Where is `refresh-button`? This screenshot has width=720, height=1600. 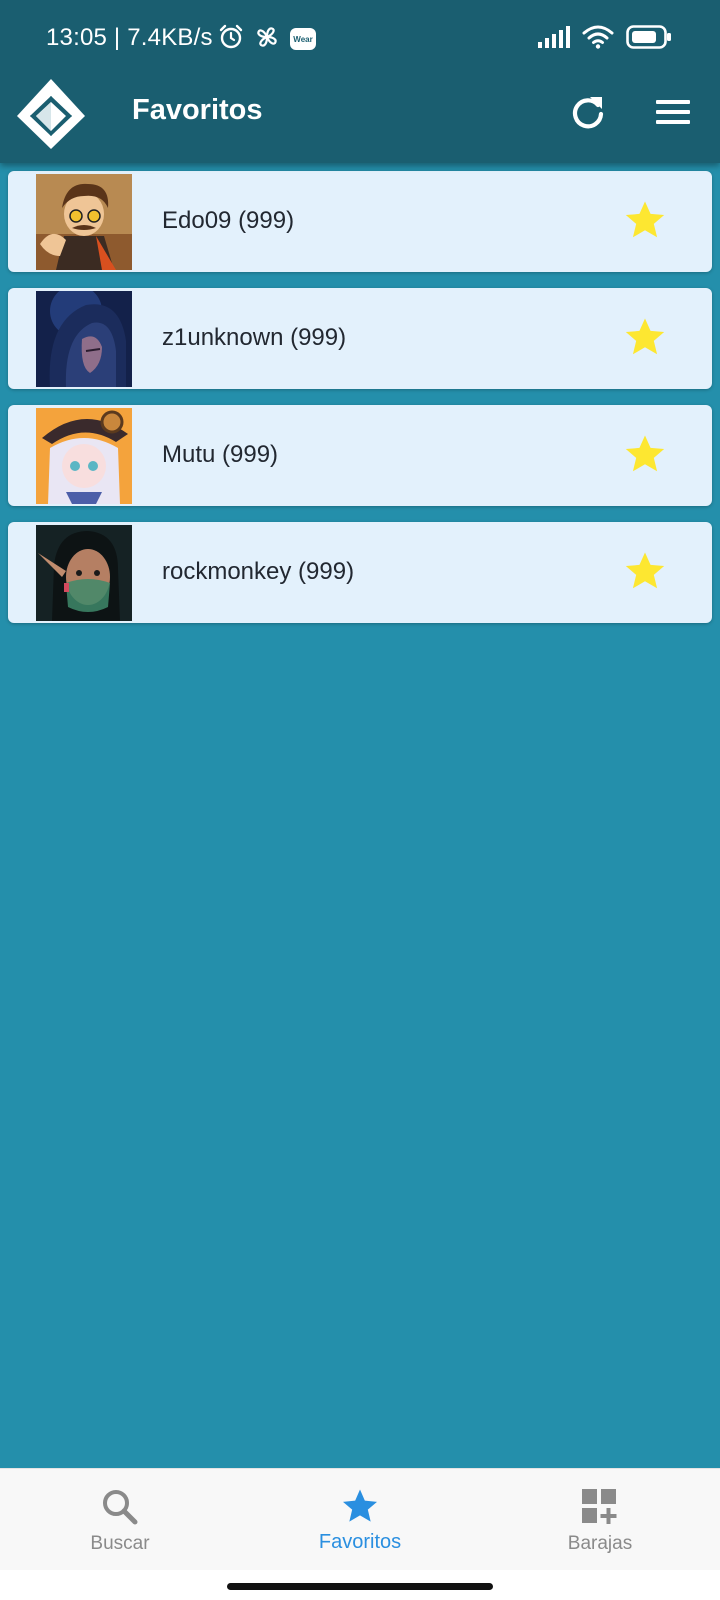 refresh-button is located at coordinates (588, 112).